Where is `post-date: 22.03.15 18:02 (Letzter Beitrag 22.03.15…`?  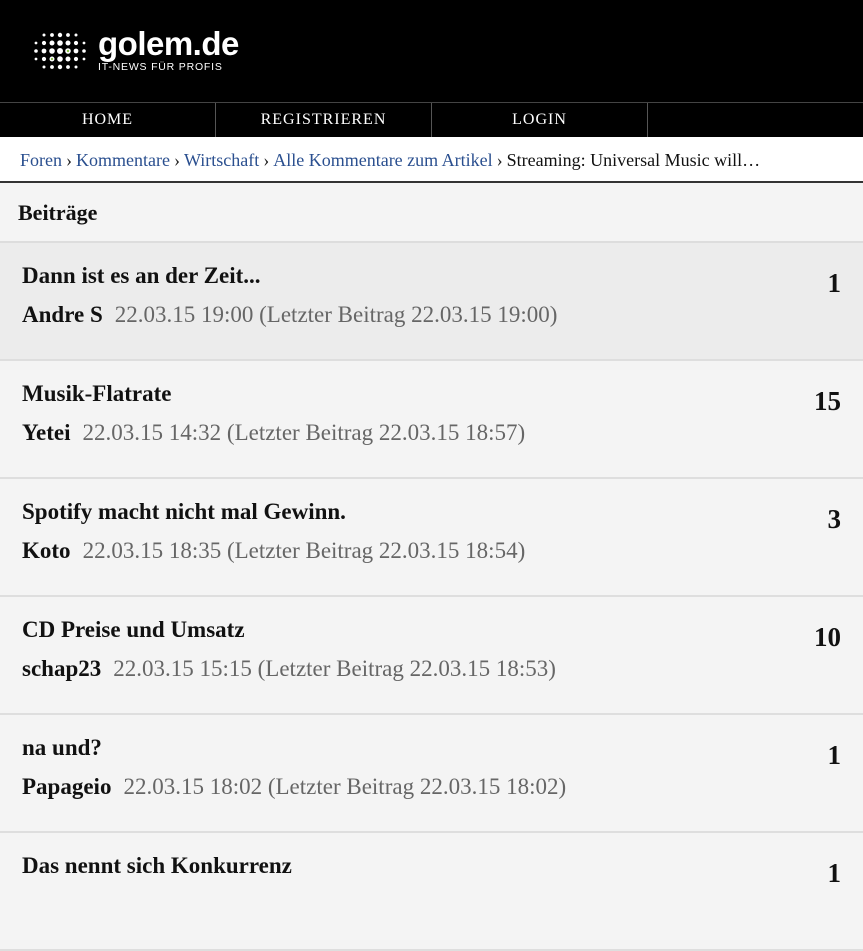
post-date: 22.03.15 18:02 (Letzter Beitrag 22.03.15… is located at coordinates (345, 786).